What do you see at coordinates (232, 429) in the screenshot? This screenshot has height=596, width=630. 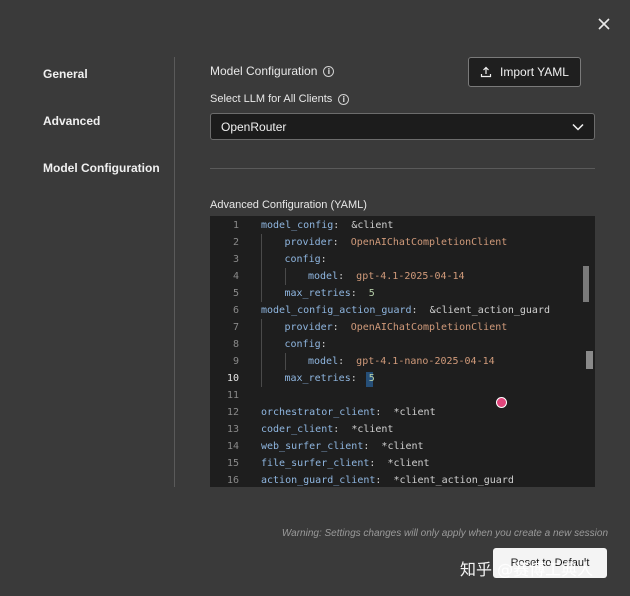 I see `line-number: 13` at bounding box center [232, 429].